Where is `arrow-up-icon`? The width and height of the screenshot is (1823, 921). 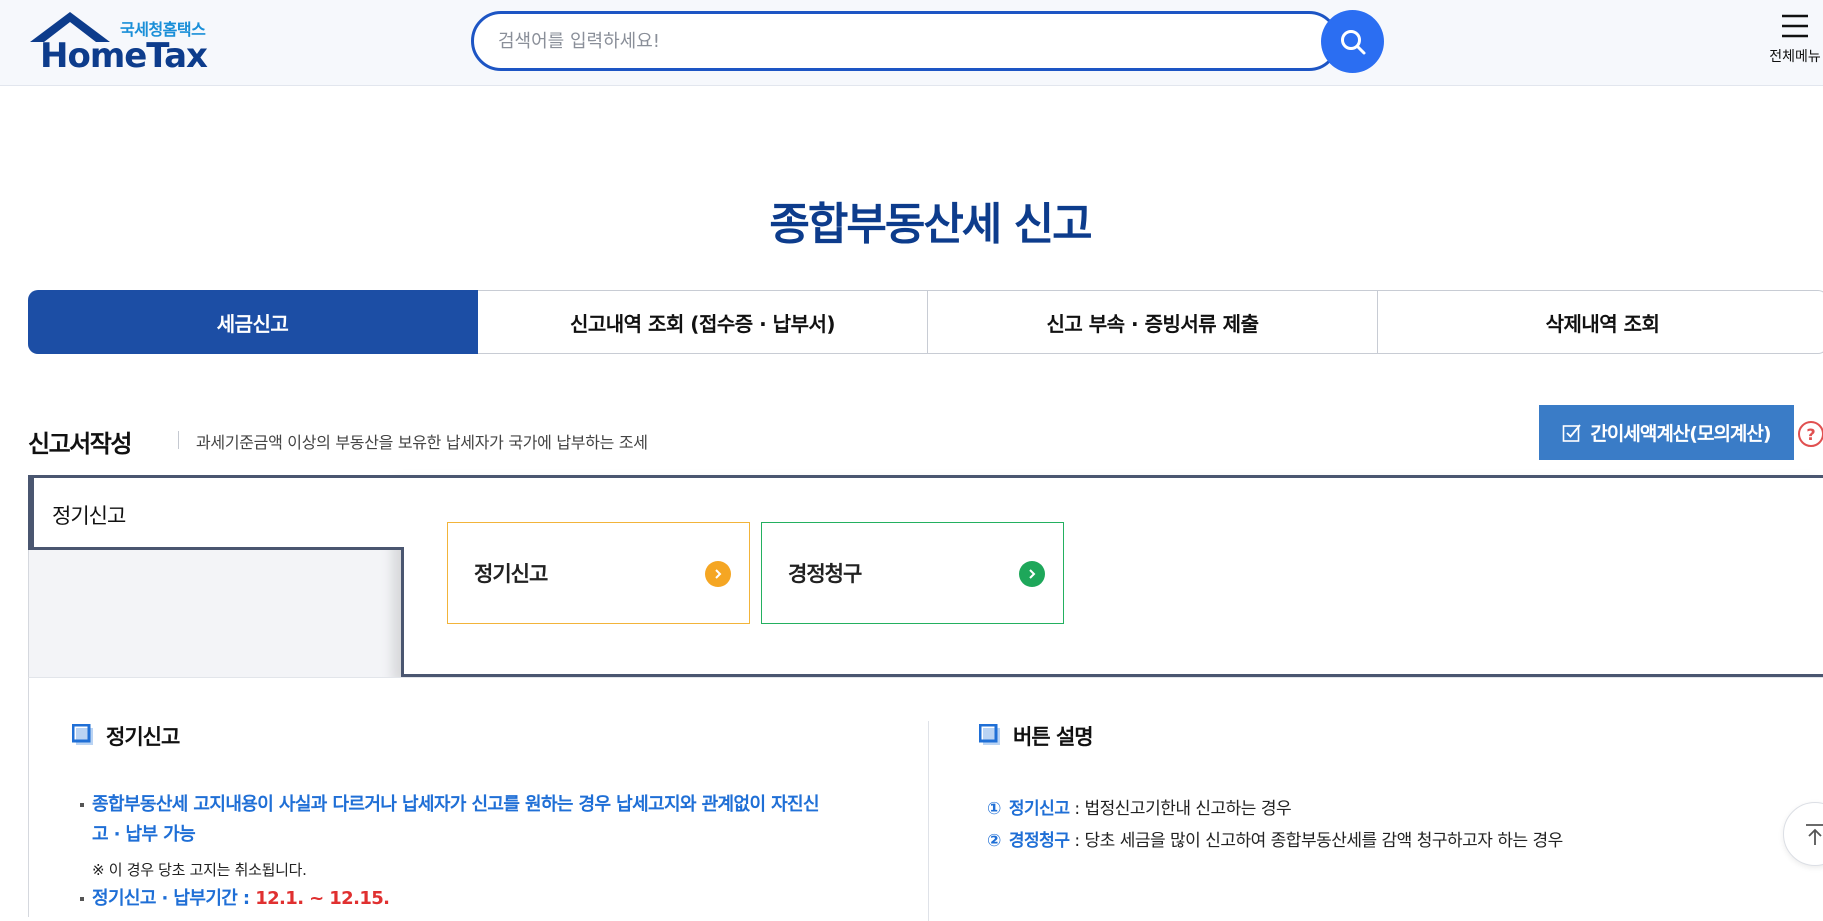 arrow-up-icon is located at coordinates (1814, 834).